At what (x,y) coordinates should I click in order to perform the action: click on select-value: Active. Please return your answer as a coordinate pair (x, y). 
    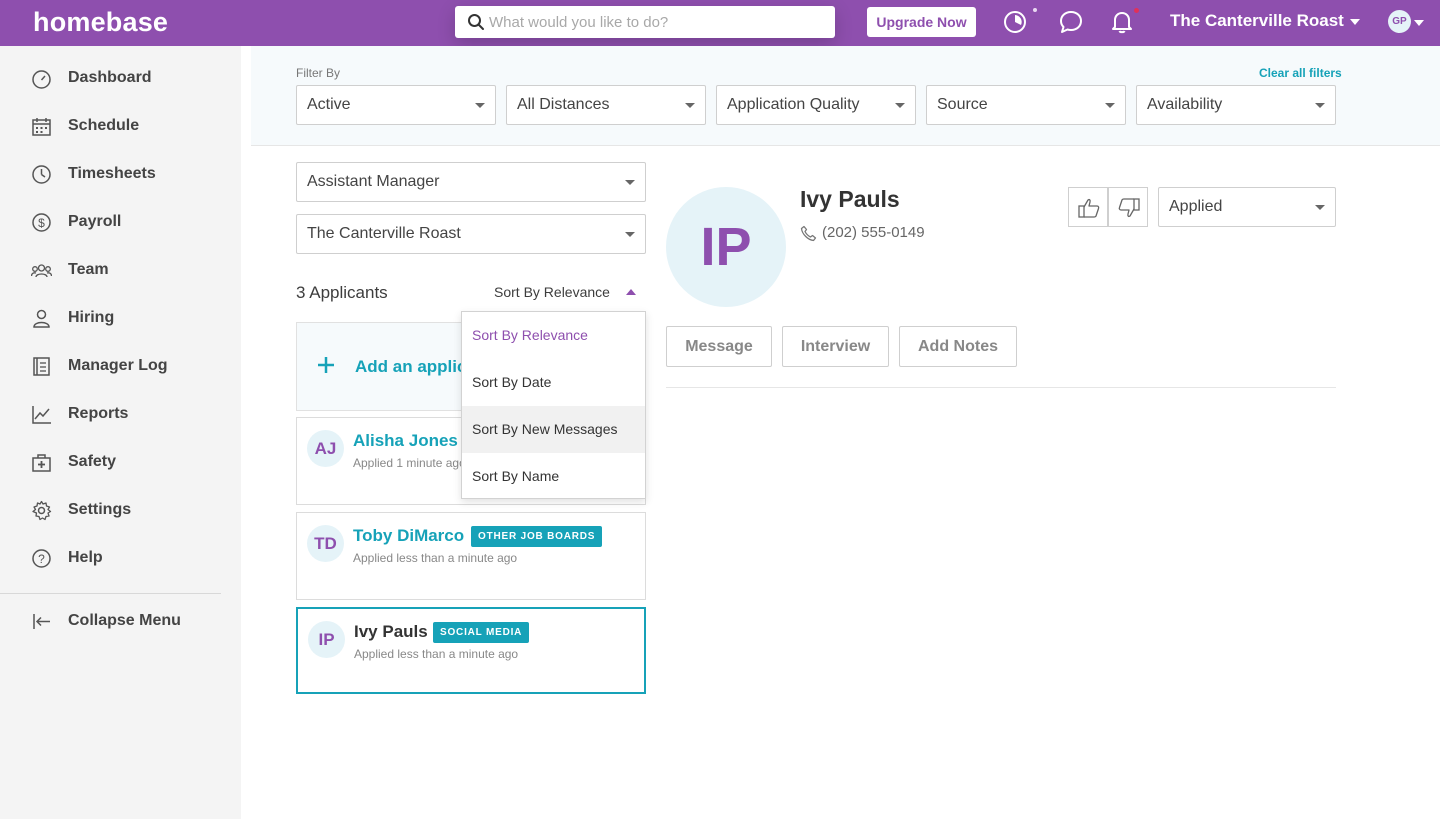
    Looking at the image, I should click on (329, 104).